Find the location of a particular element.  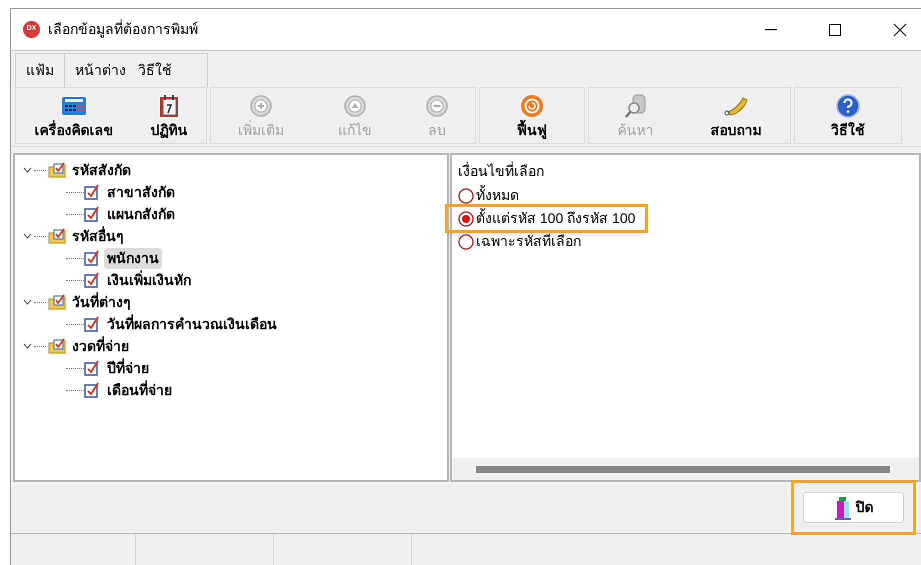

tree-item: พนักงาน is located at coordinates (133, 258).